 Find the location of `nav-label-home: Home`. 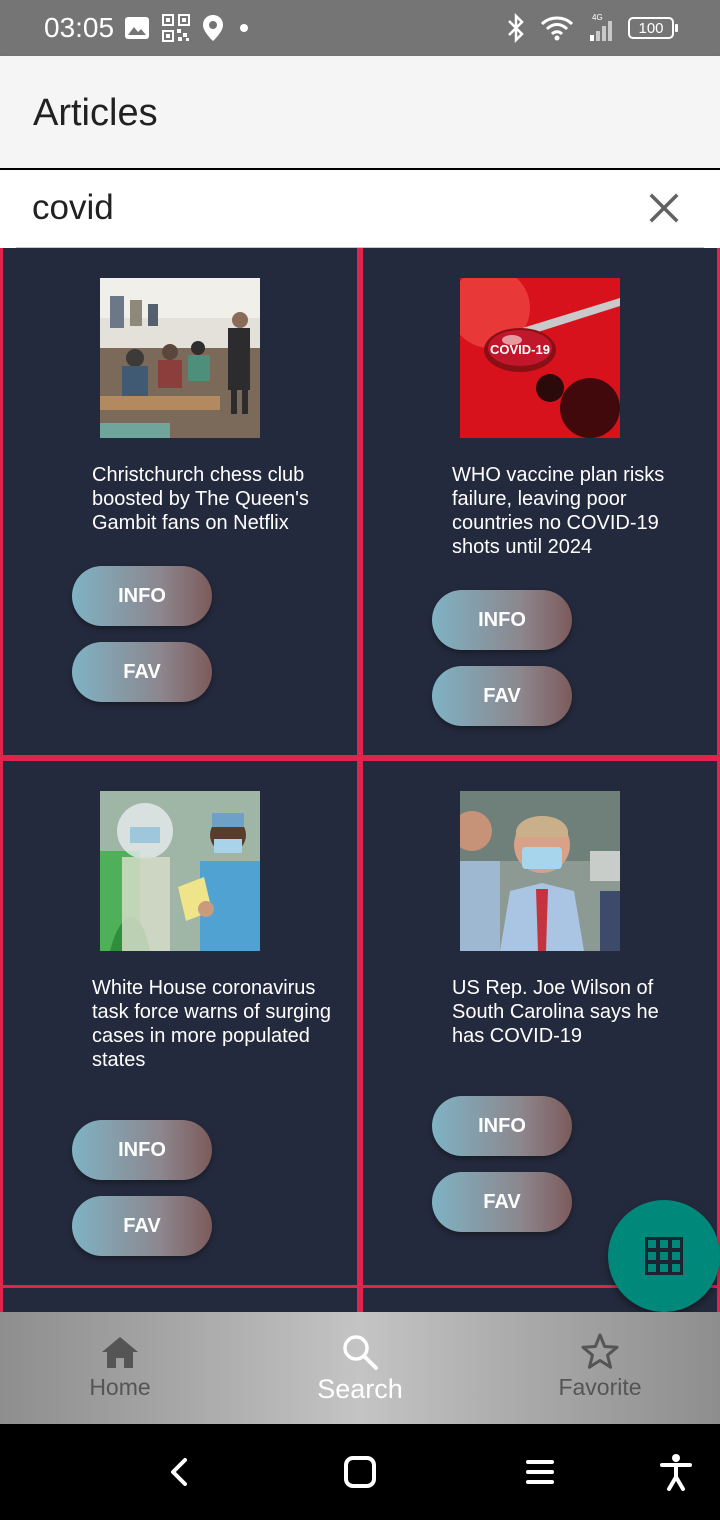

nav-label-home: Home is located at coordinates (120, 1387).